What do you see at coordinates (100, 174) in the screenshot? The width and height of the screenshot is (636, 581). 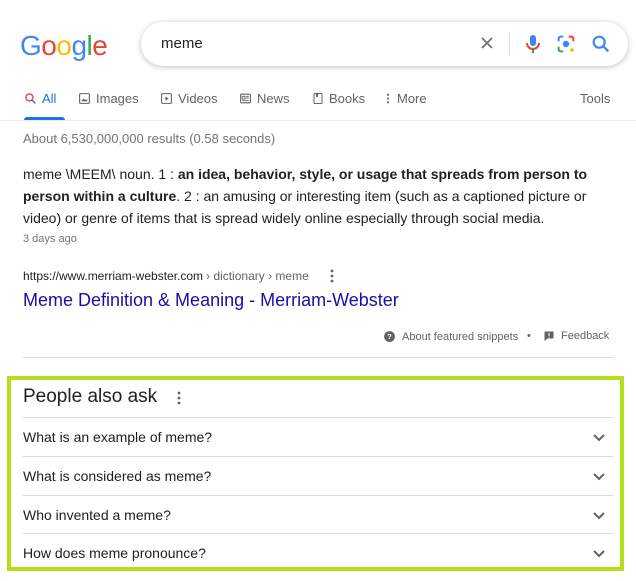 I see `snippet-text: meme \MEEM\ noun. 1 :` at bounding box center [100, 174].